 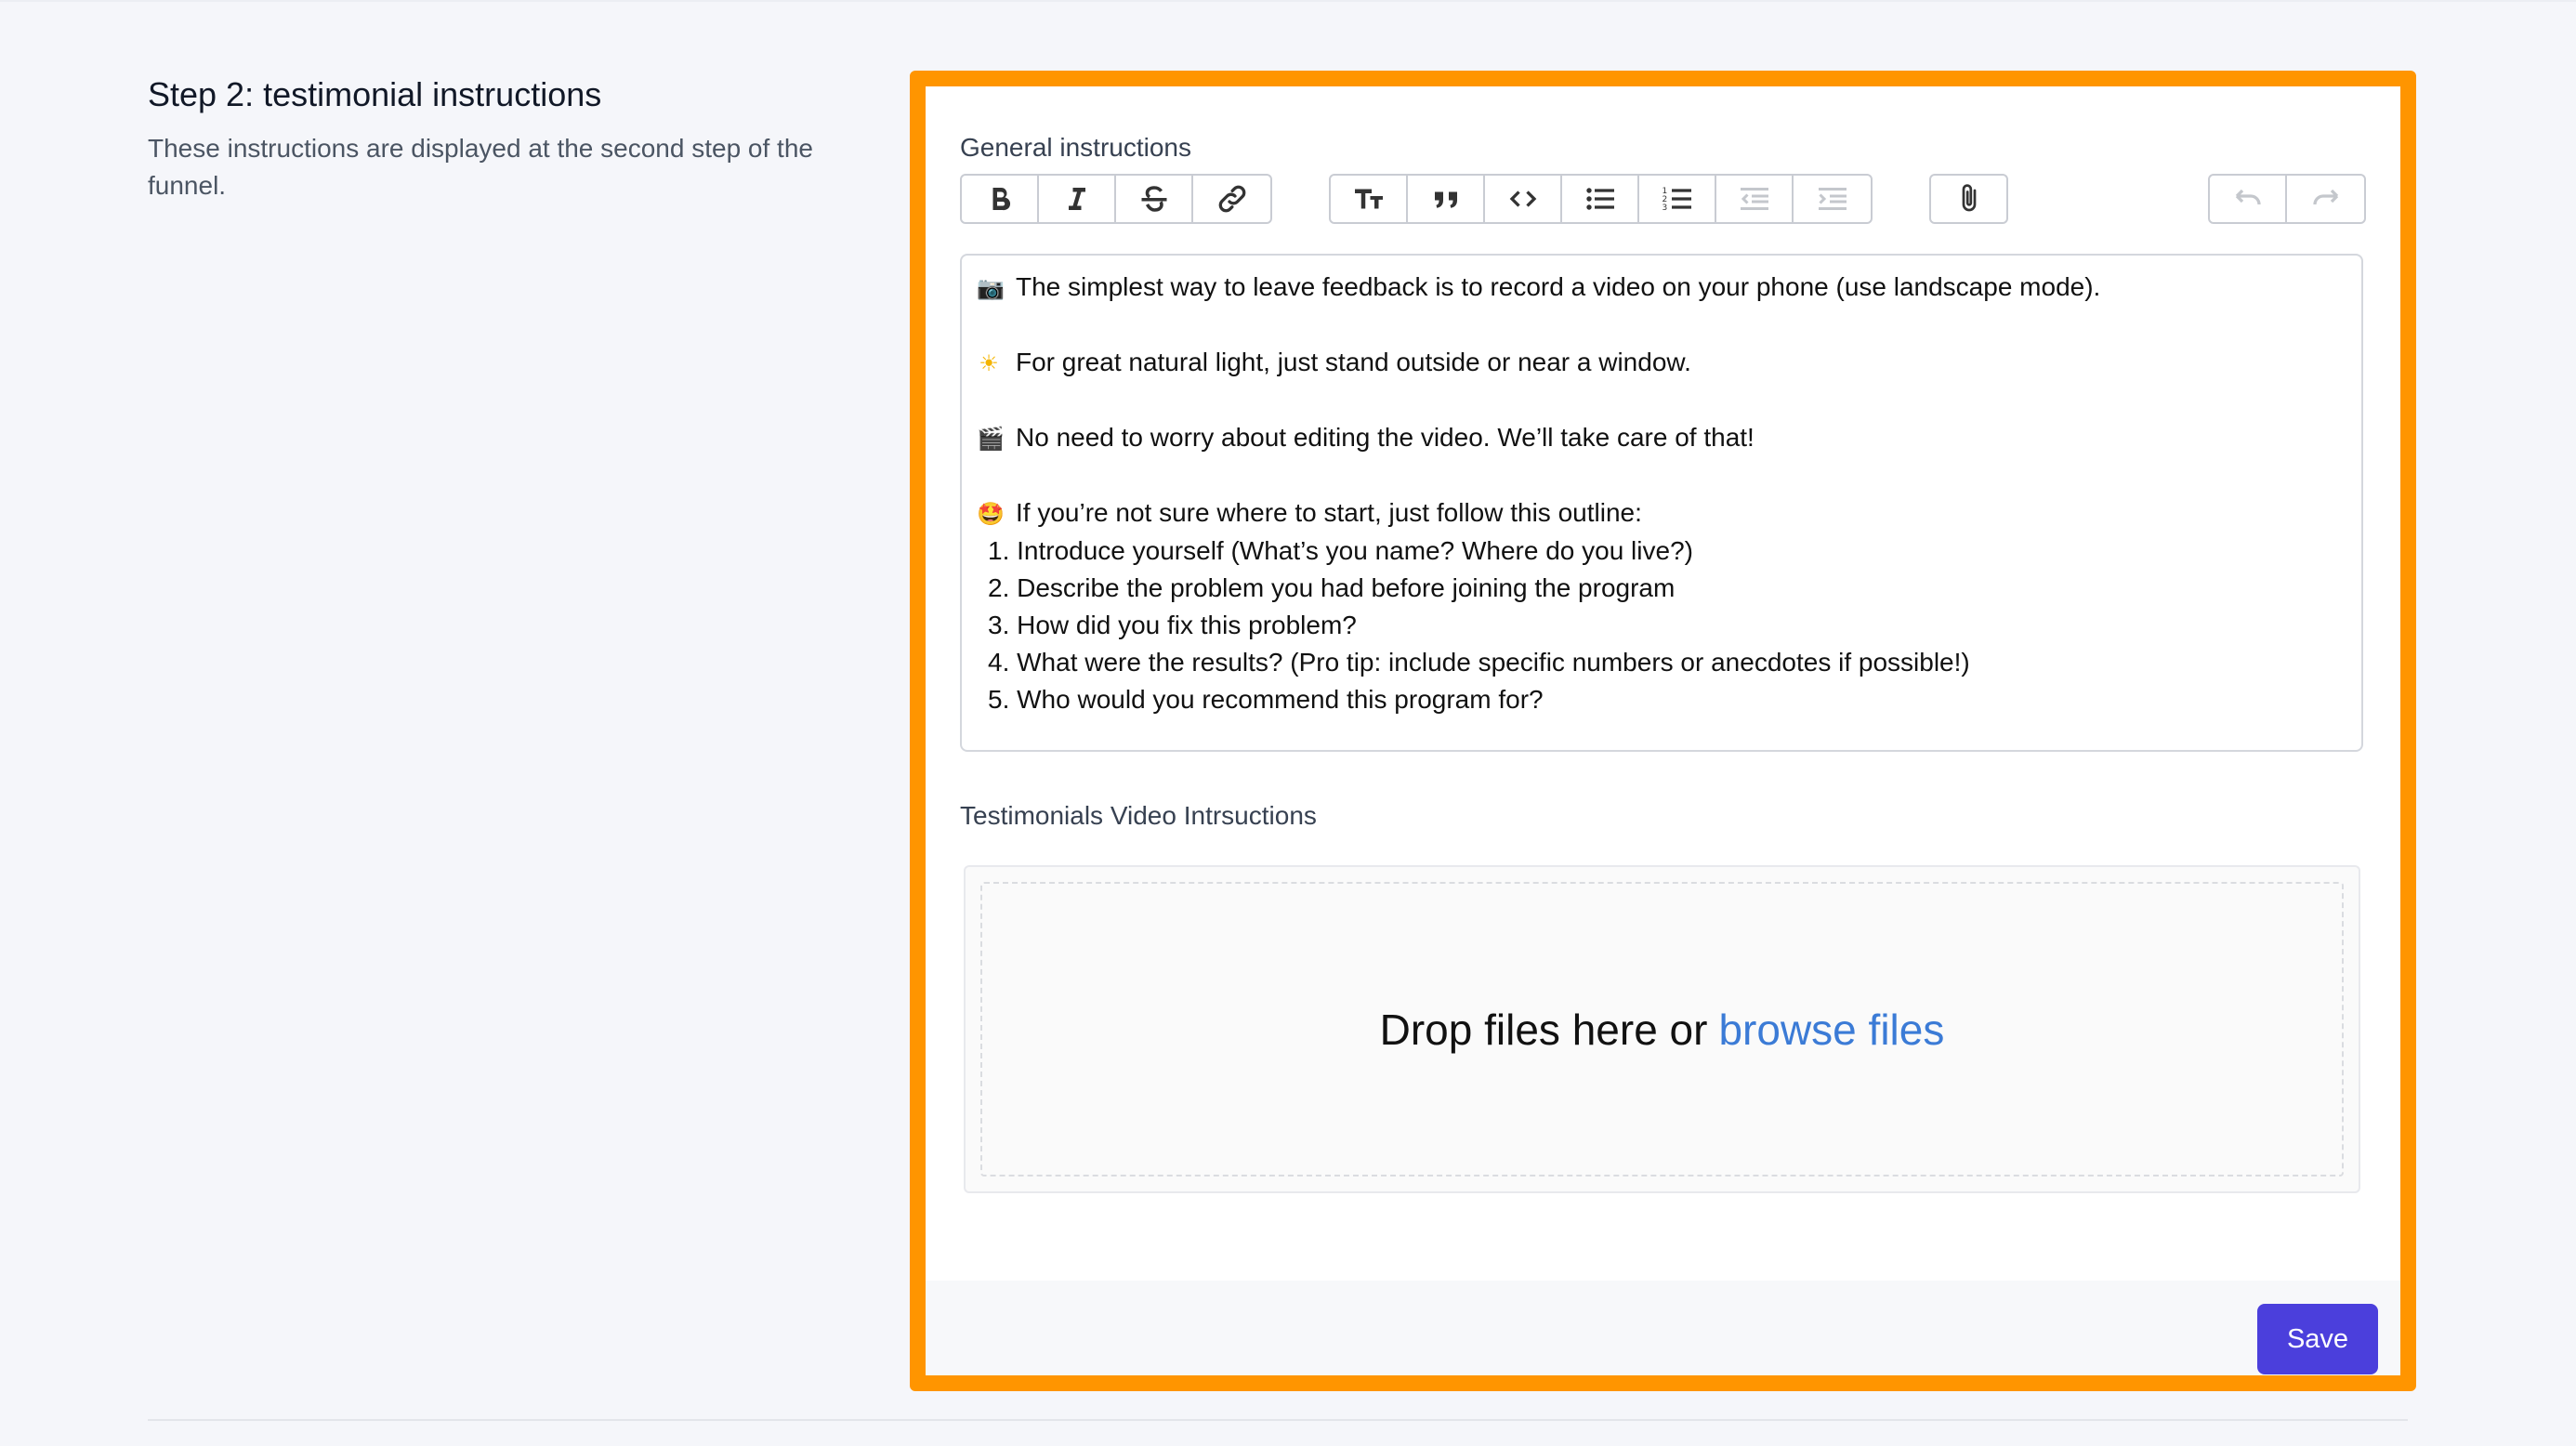 I want to click on quote-icon, so click(x=1445, y=199).